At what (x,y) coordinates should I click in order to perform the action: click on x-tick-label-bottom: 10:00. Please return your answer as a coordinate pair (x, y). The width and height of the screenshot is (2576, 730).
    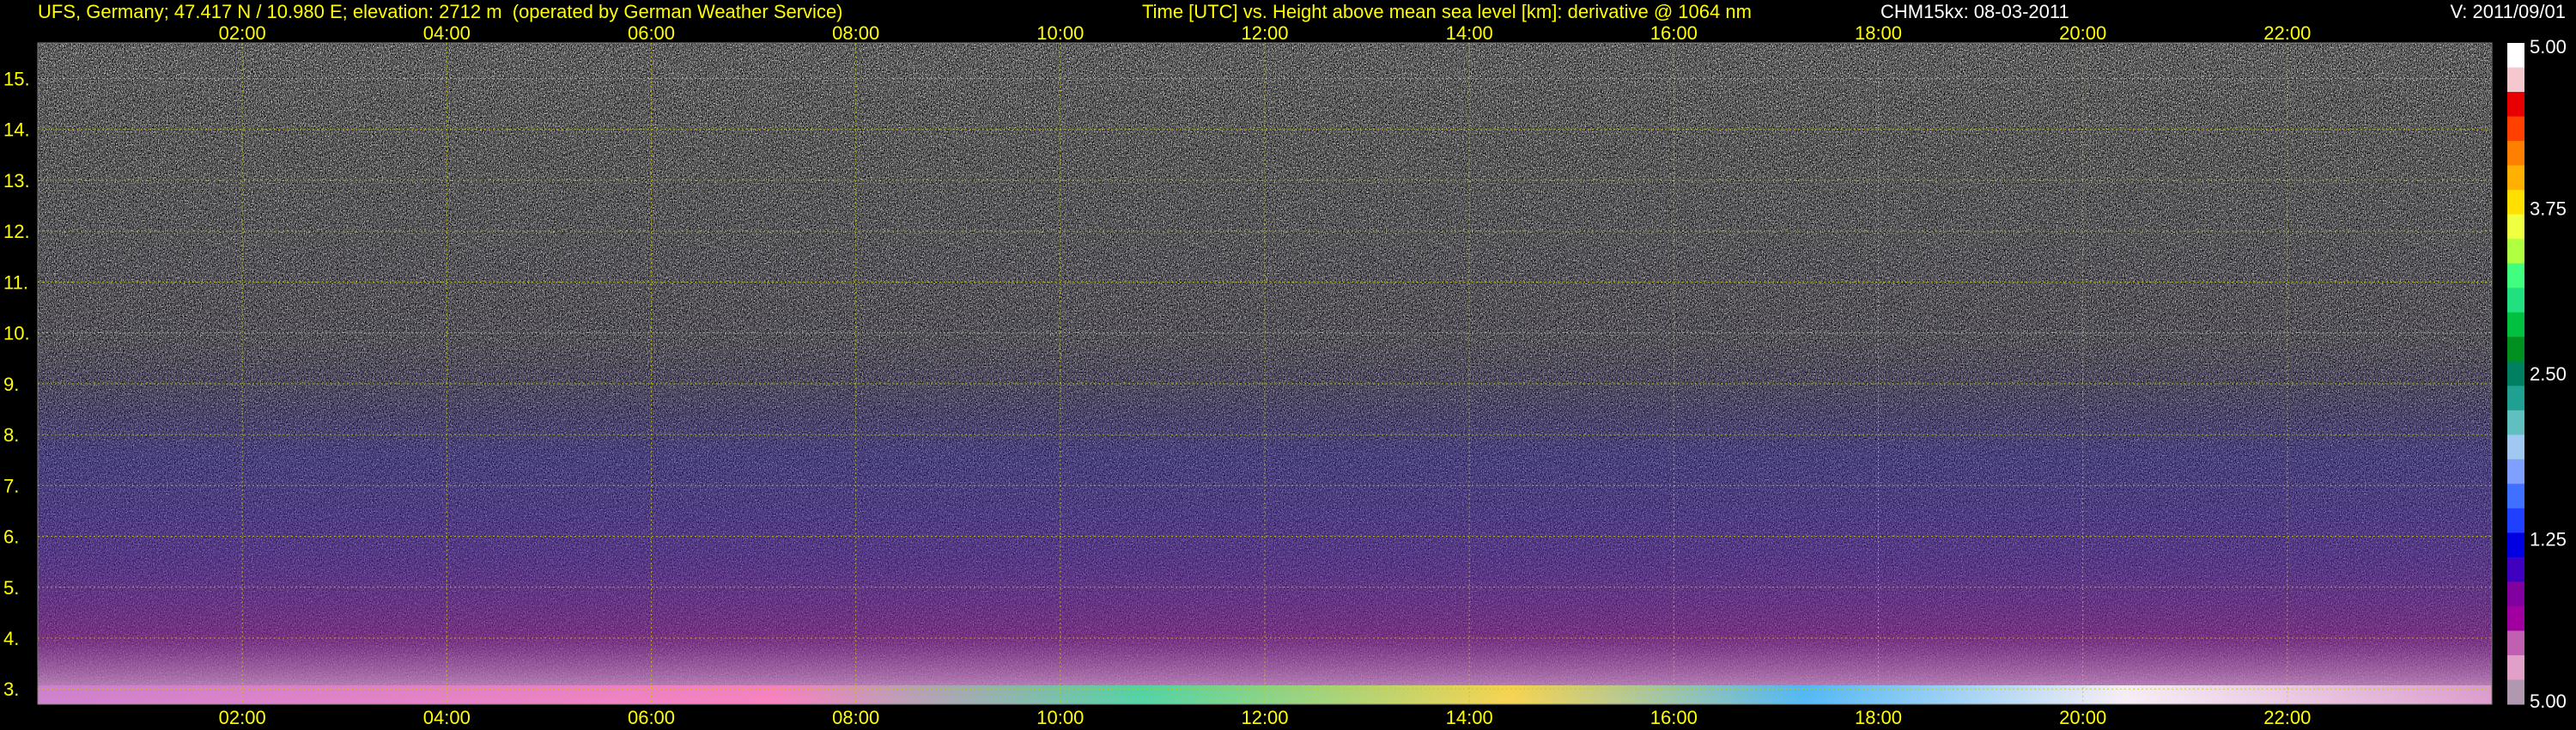
    Looking at the image, I should click on (1060, 717).